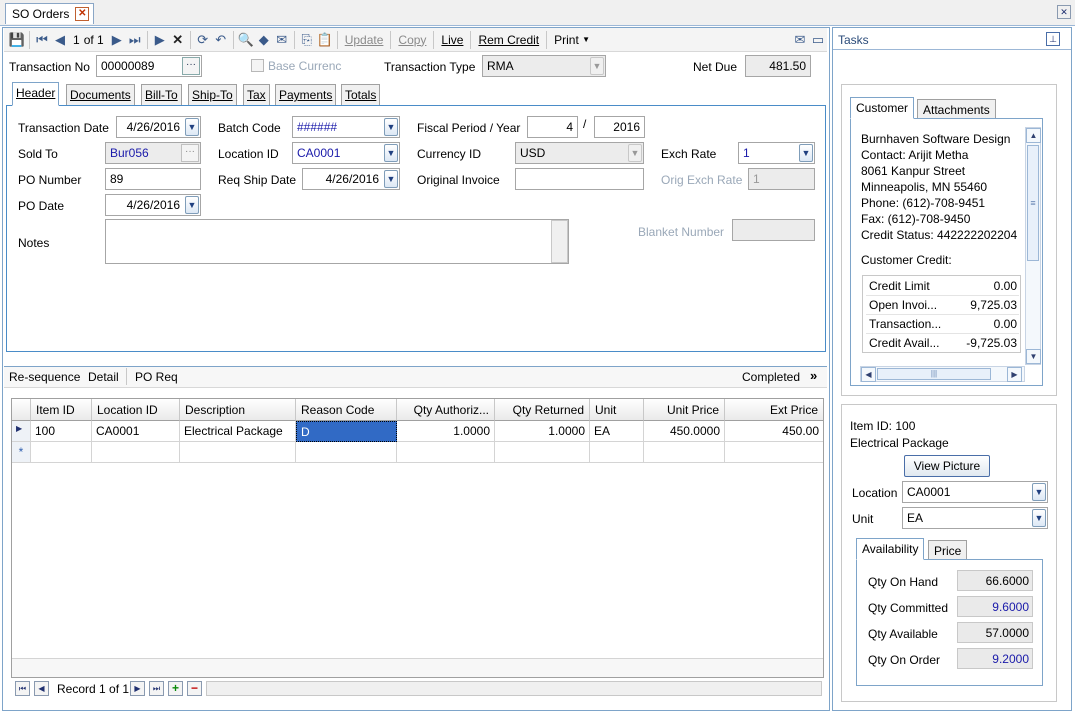 The width and height of the screenshot is (1075, 714). What do you see at coordinates (346, 153) in the screenshot?
I see `location-id-select: CA0001 ▼` at bounding box center [346, 153].